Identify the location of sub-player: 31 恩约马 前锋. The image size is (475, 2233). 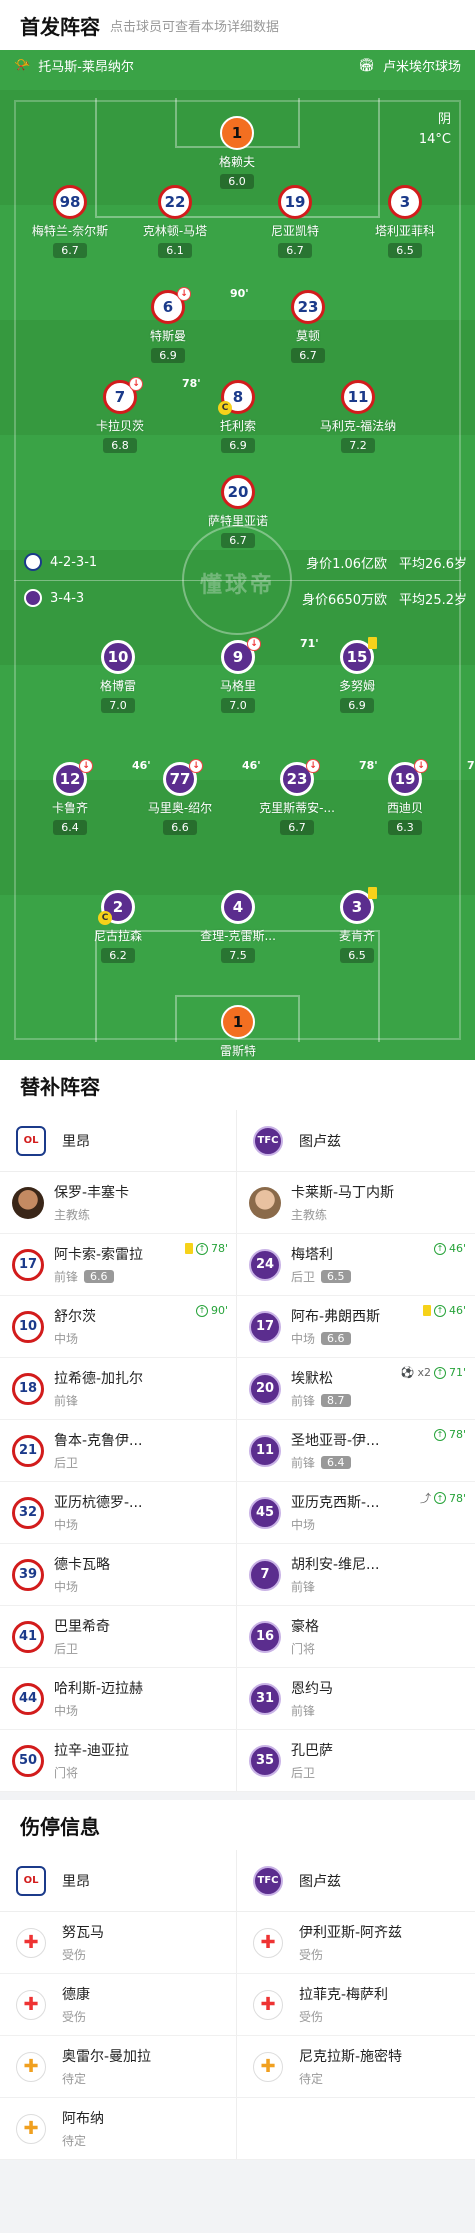
(355, 1698).